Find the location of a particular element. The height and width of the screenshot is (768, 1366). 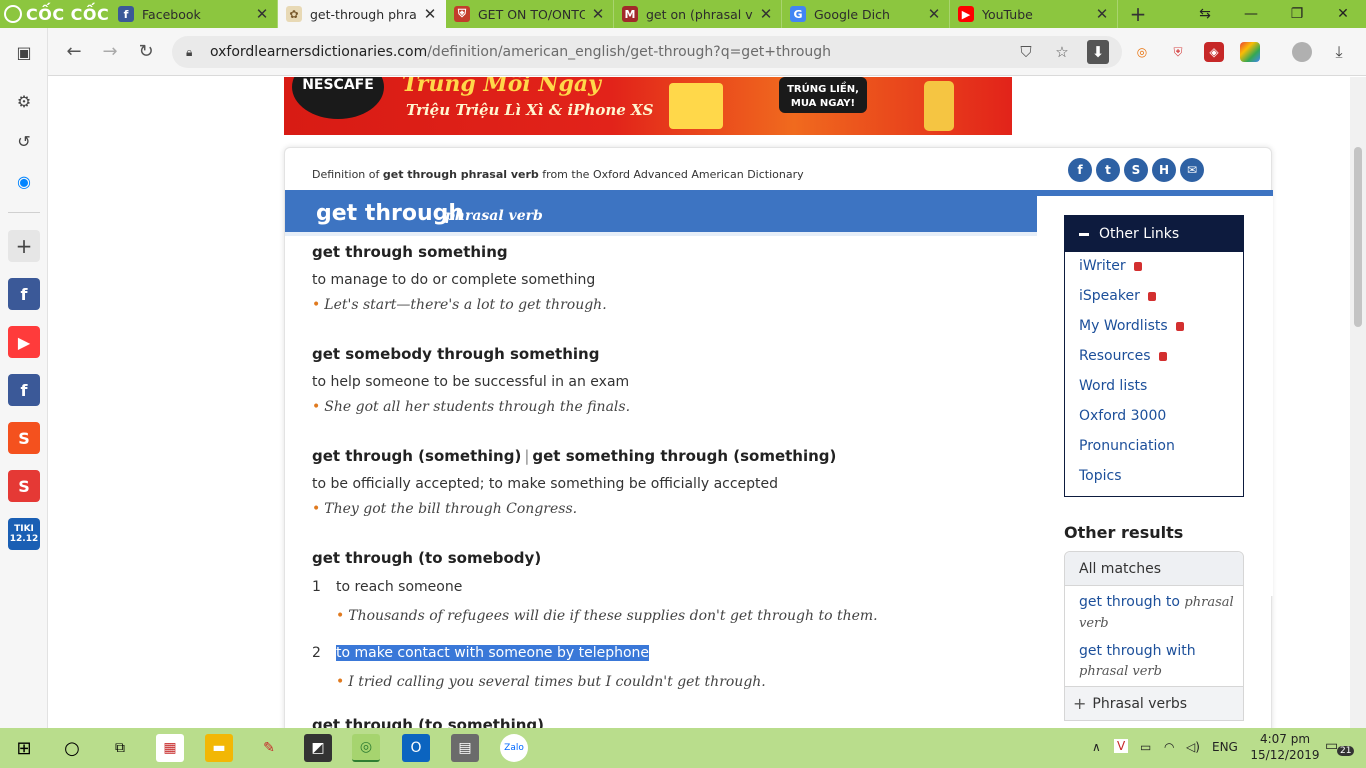

windows-start-icon: ⊞ is located at coordinates (24, 748).